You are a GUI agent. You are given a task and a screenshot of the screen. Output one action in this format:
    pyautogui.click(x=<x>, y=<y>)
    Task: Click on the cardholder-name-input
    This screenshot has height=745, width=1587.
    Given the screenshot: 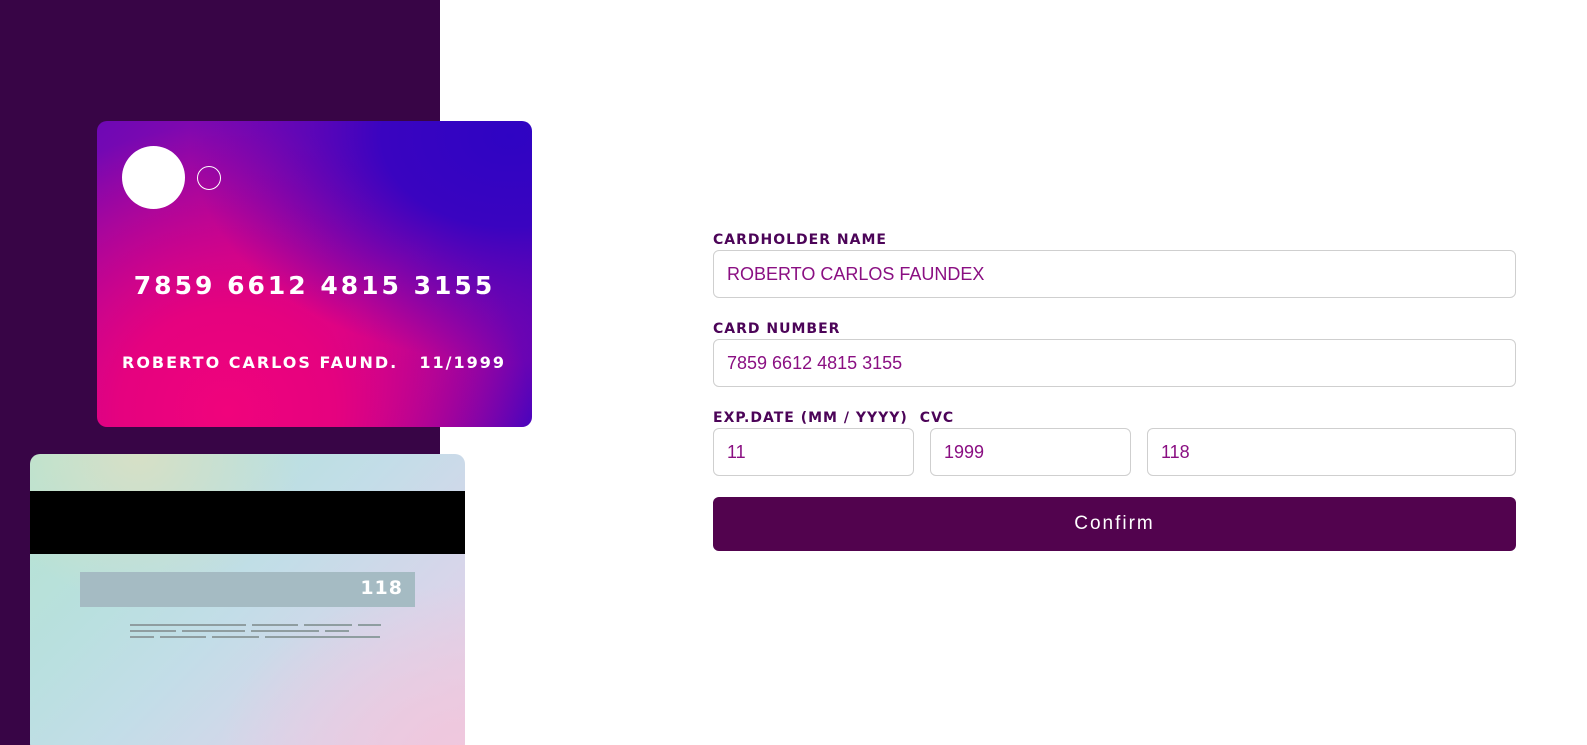 What is the action you would take?
    pyautogui.click(x=1114, y=274)
    